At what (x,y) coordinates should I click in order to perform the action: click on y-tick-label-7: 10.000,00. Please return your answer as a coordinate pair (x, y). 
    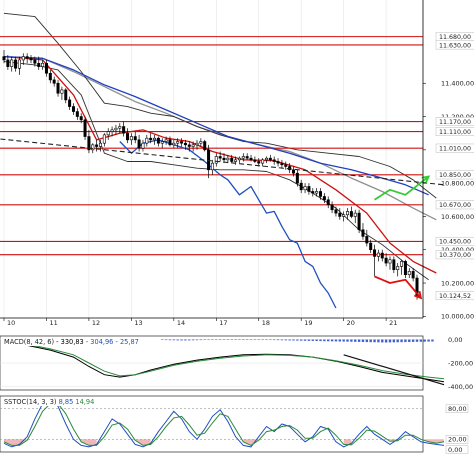
    Looking at the image, I should click on (457, 317).